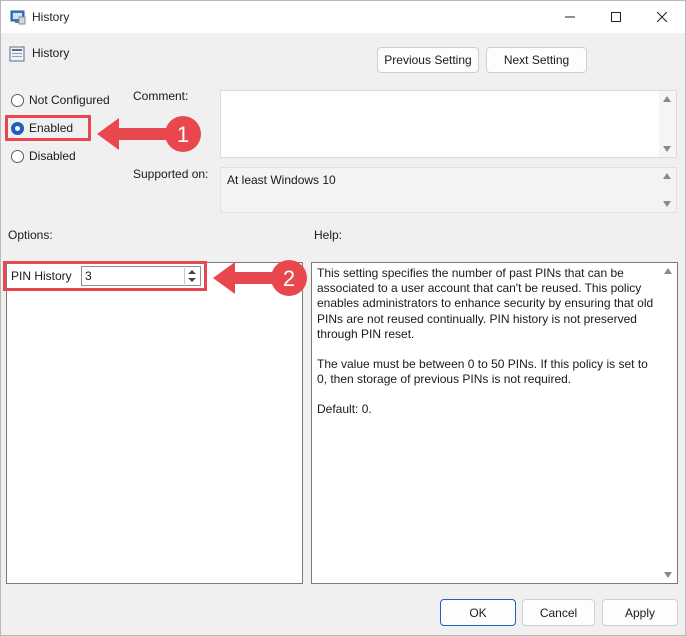 This screenshot has height=636, width=686. Describe the element at coordinates (448, 124) in the screenshot. I see `comment-textarea` at that location.